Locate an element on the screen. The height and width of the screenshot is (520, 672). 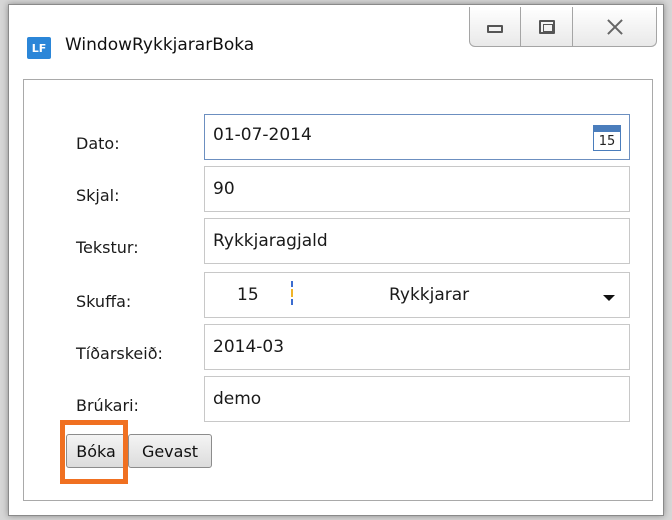
skuffa-text: Rykkjarar is located at coordinates (429, 295).